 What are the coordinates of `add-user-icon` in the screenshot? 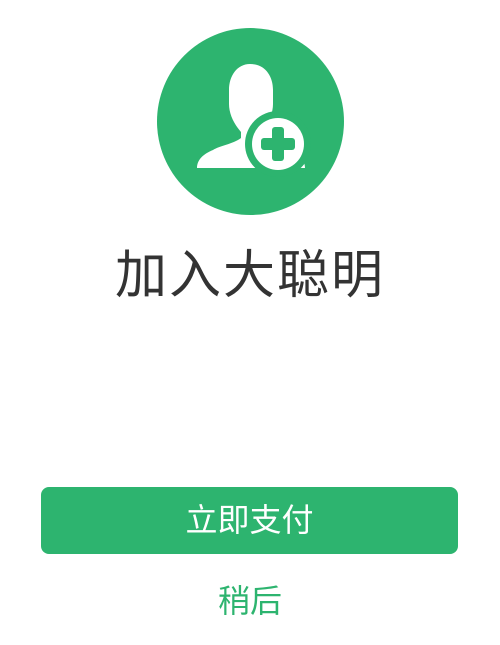 It's located at (250, 121).